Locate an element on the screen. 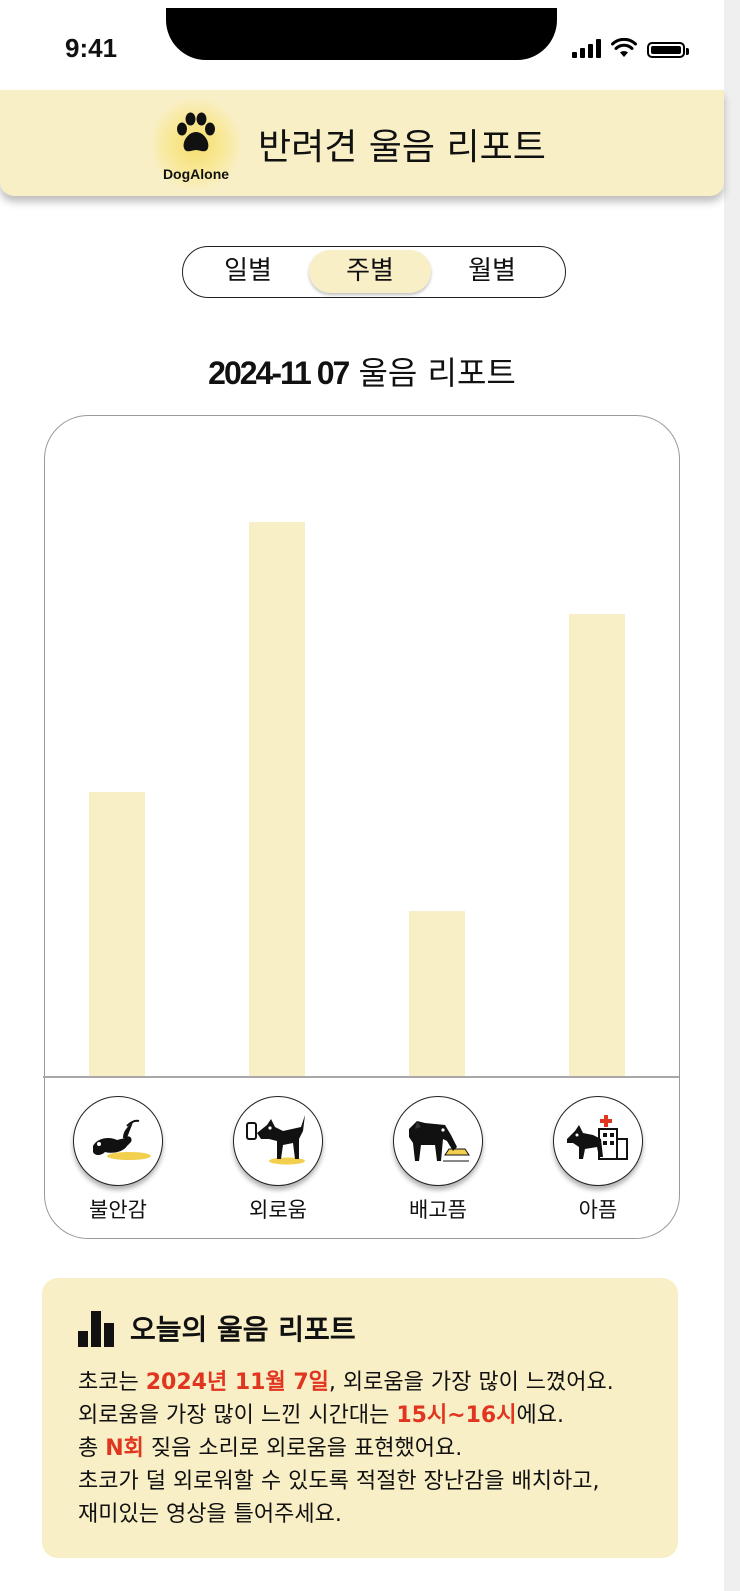 This screenshot has height=1591, width=740. category-label: 아픔 is located at coordinates (598, 1210).